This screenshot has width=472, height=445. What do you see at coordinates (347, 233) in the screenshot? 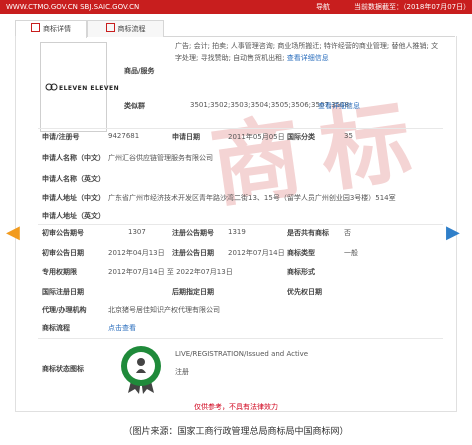
I see `shared-value: 否` at bounding box center [347, 233].